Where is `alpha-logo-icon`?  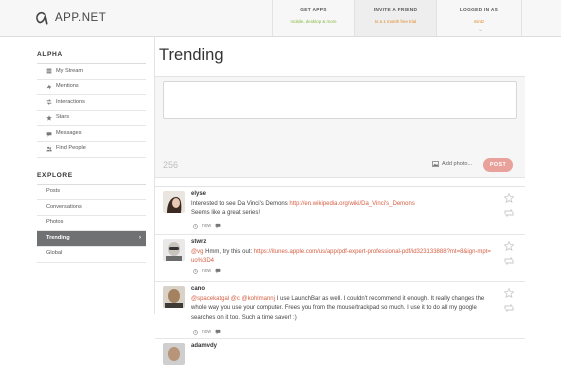
alpha-logo-icon is located at coordinates (42, 18).